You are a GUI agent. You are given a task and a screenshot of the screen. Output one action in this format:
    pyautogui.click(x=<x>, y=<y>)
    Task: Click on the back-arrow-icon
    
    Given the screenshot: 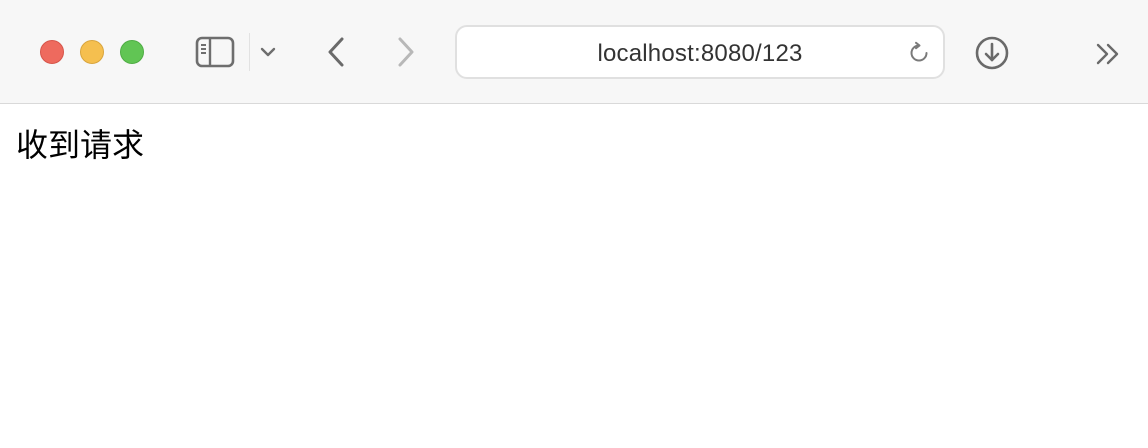 What is the action you would take?
    pyautogui.click(x=336, y=52)
    